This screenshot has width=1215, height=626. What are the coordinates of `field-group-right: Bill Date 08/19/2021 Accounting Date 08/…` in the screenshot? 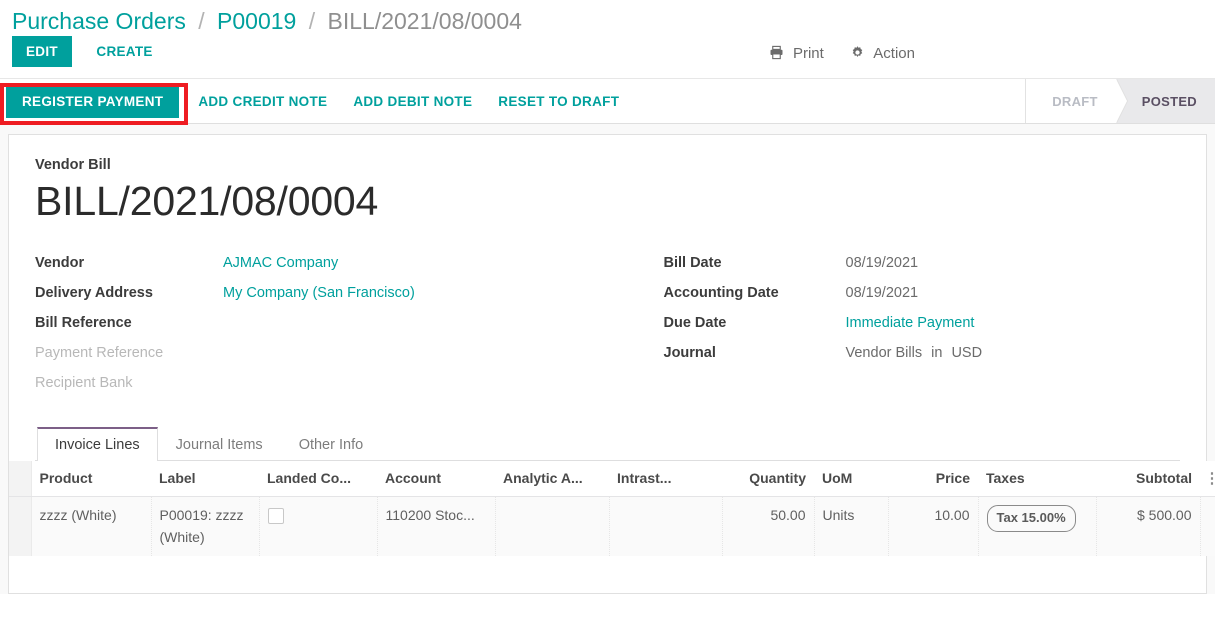 It's located at (894, 330).